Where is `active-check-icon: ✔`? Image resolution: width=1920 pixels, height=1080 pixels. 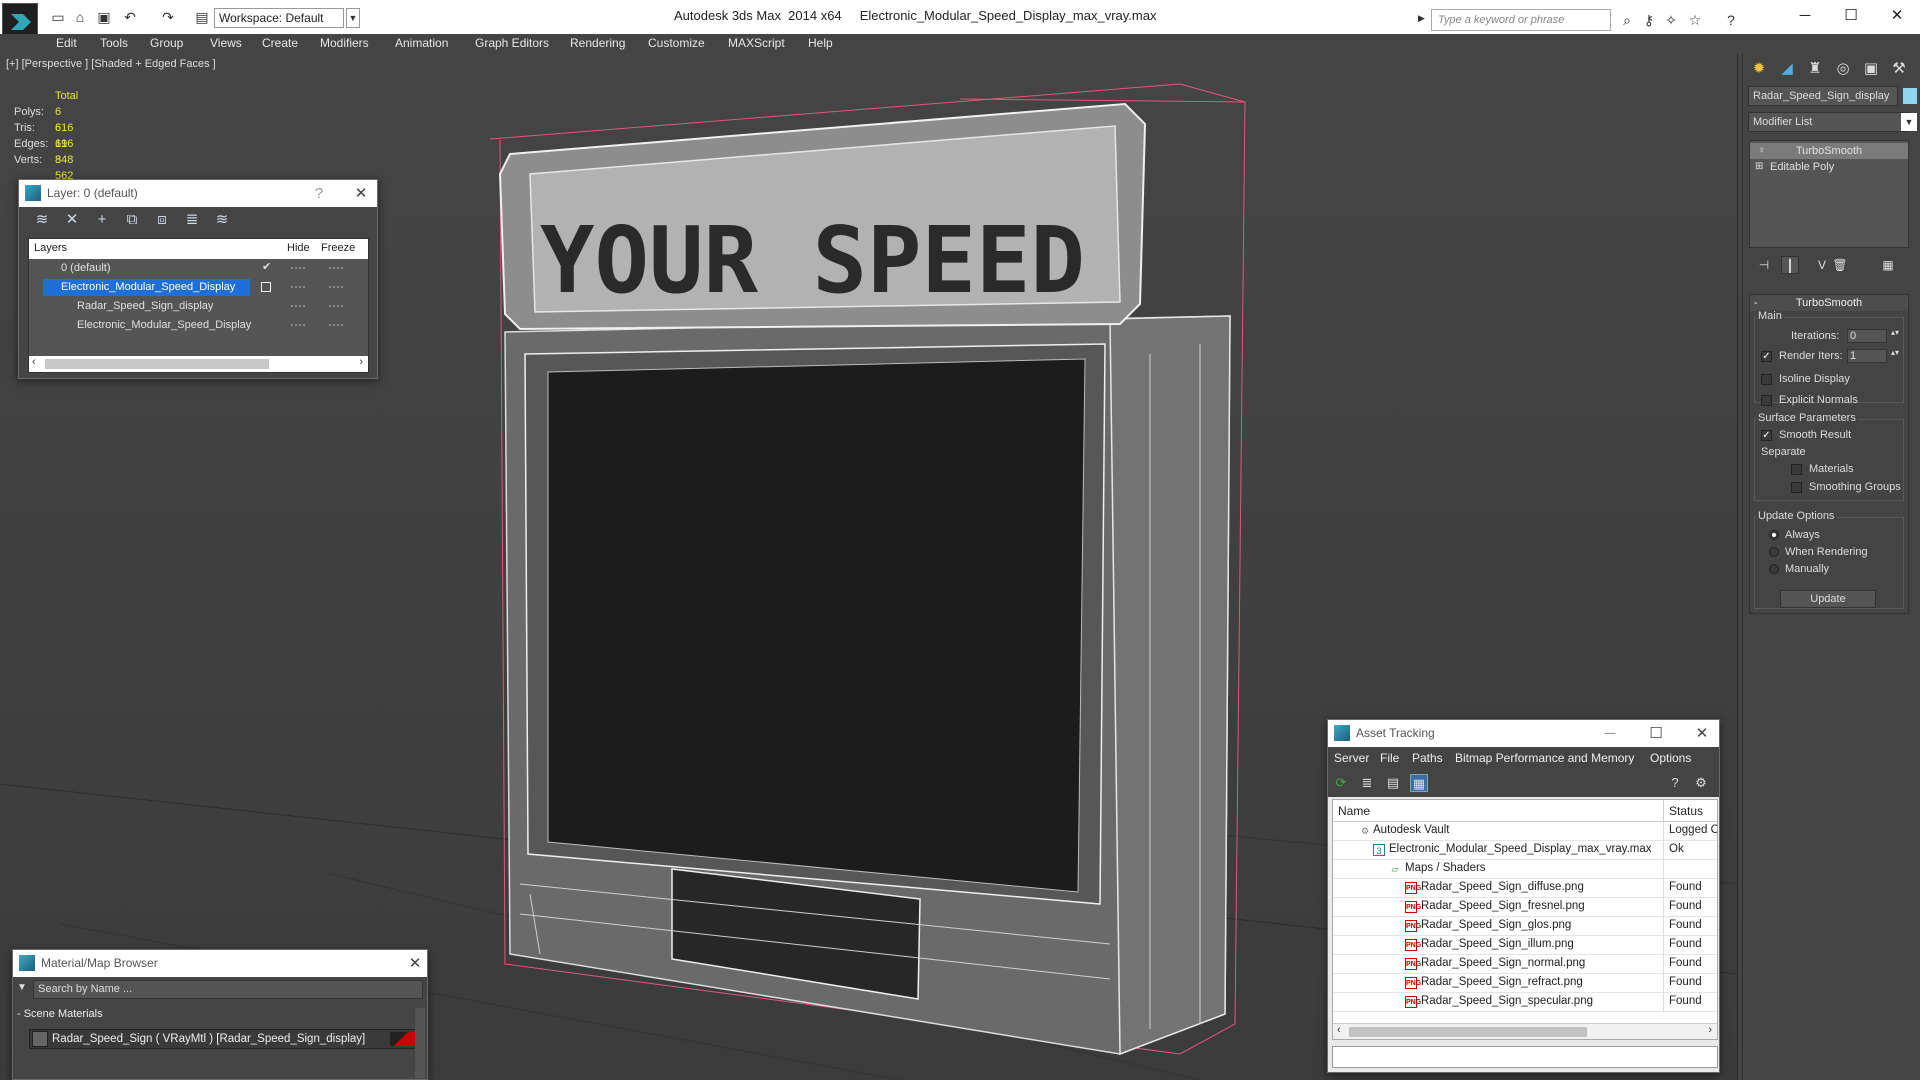
active-check-icon: ✔ is located at coordinates (266, 266).